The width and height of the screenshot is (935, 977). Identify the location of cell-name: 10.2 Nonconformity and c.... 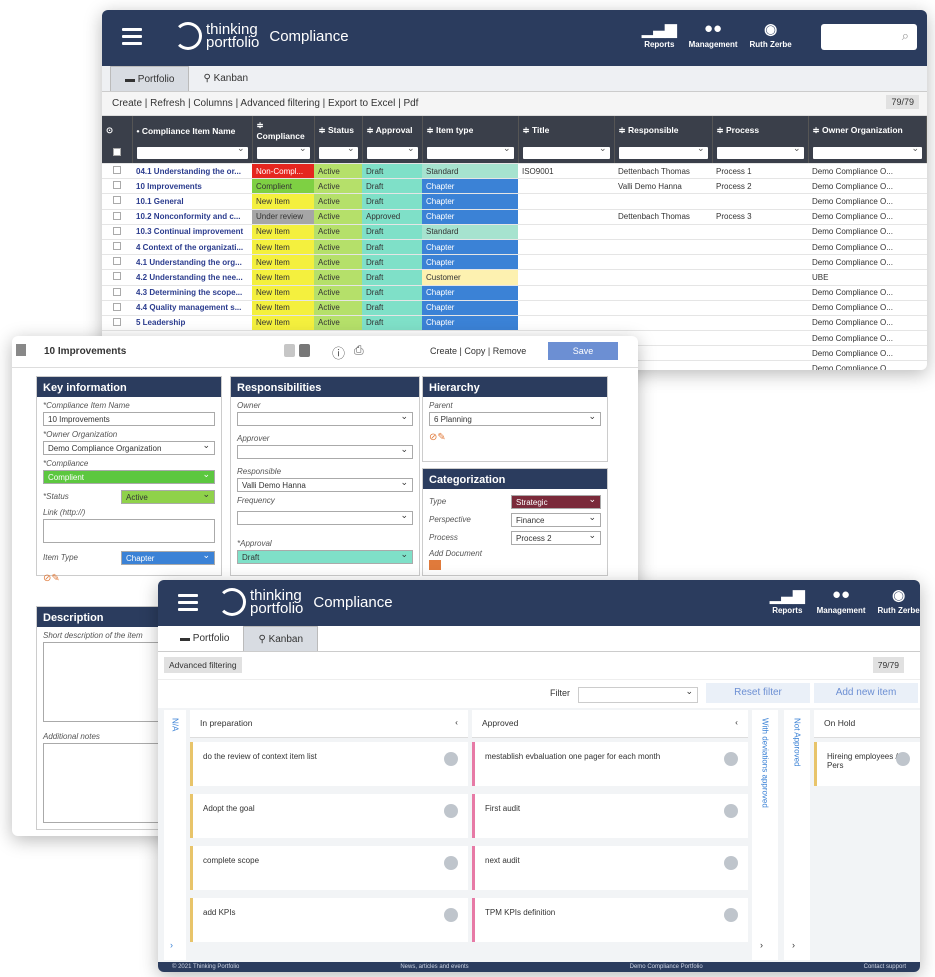
(192, 217).